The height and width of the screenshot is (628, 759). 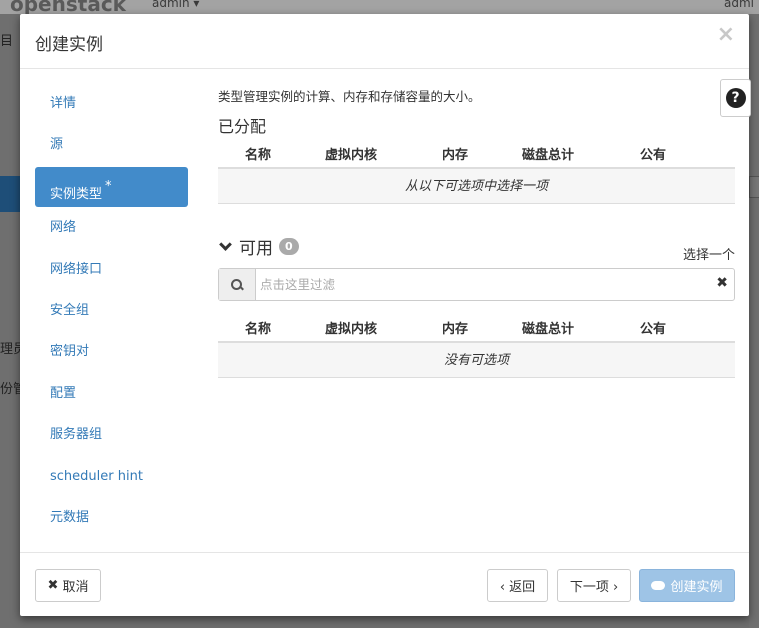 I want to click on modal-footer: ✖ 取消 ‹ 返回 下一项 › 创建实例, so click(x=384, y=584).